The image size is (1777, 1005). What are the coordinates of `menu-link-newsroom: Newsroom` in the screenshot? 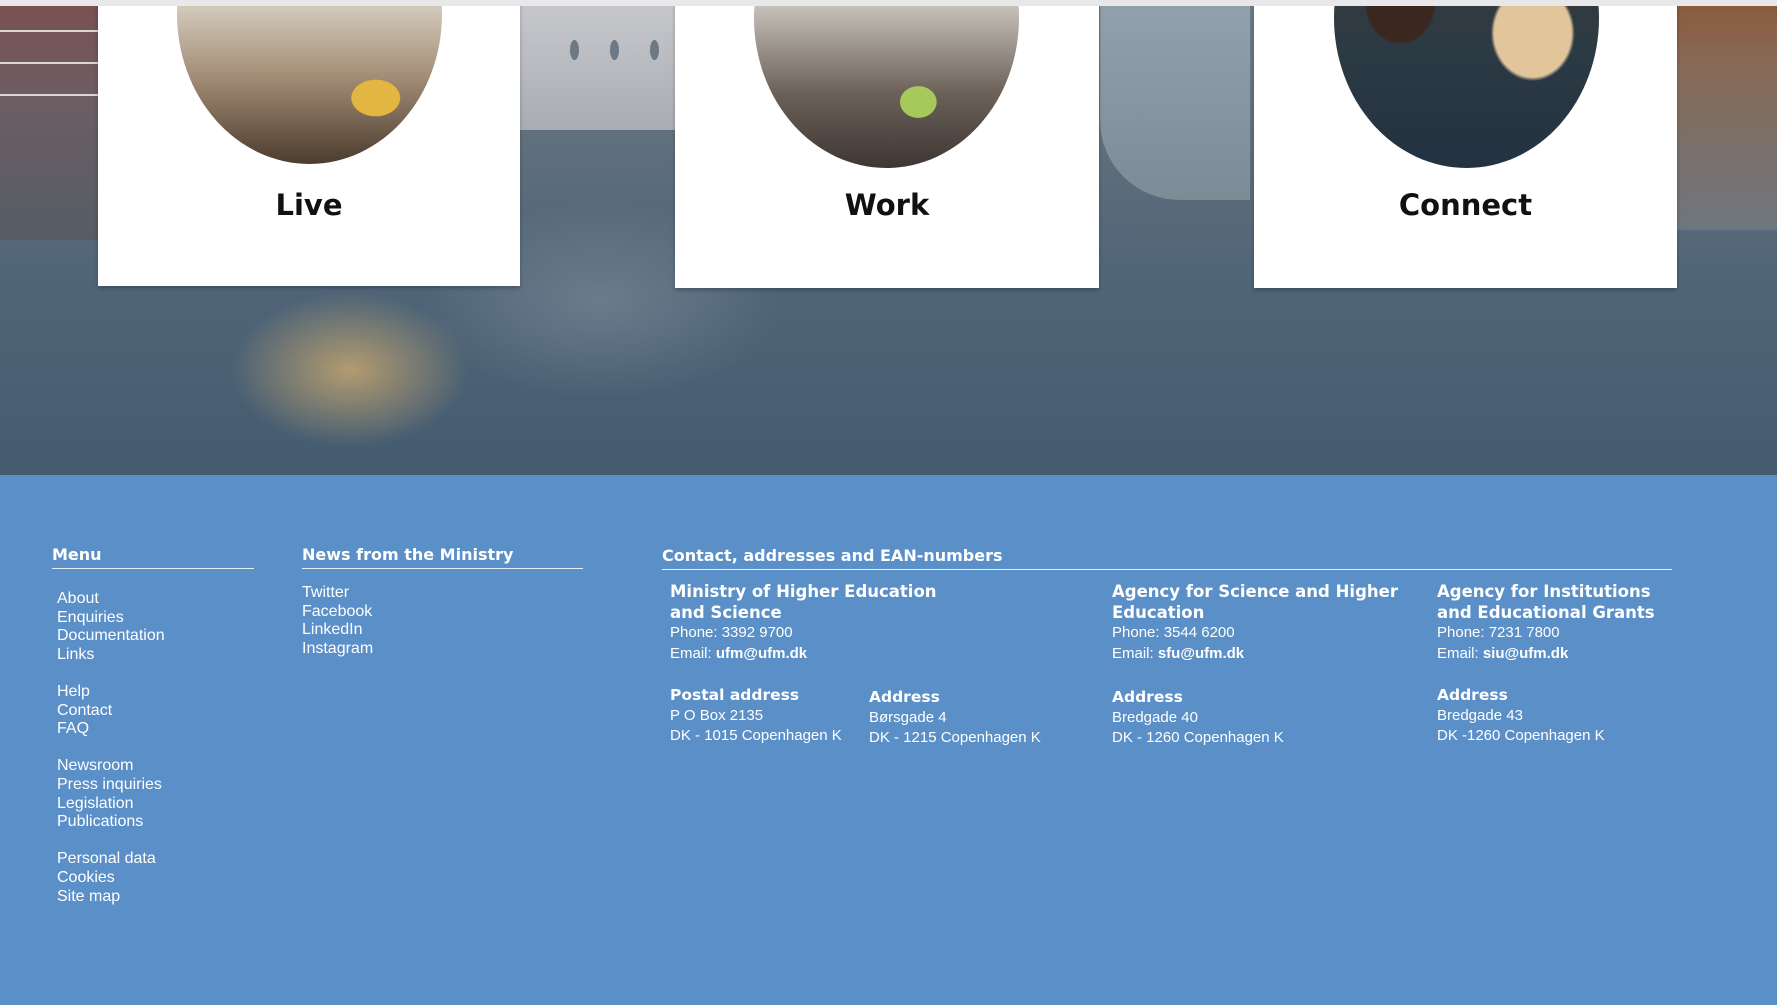 It's located at (111, 766).